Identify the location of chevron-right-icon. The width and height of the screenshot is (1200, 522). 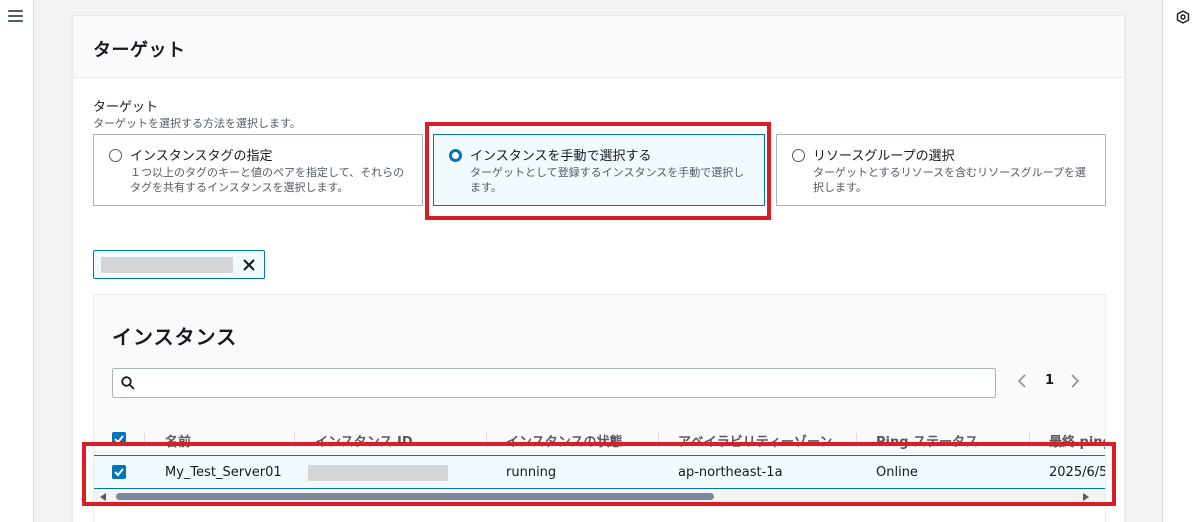
(1075, 381).